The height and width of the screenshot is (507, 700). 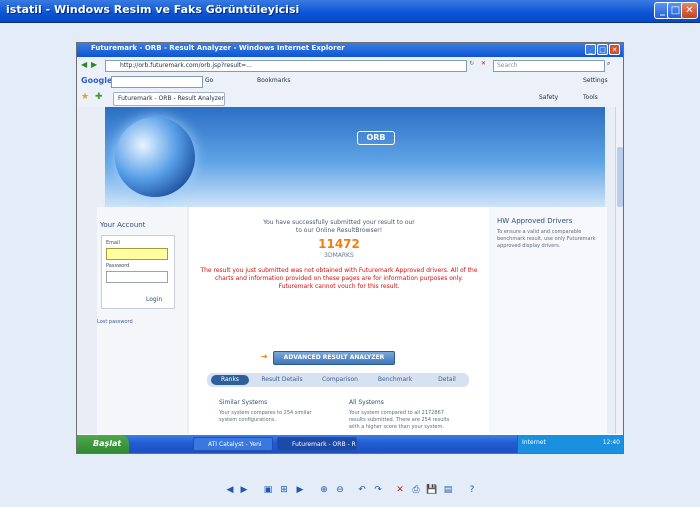 I want to click on rotate-left-icon: ↶, so click(x=362, y=490).